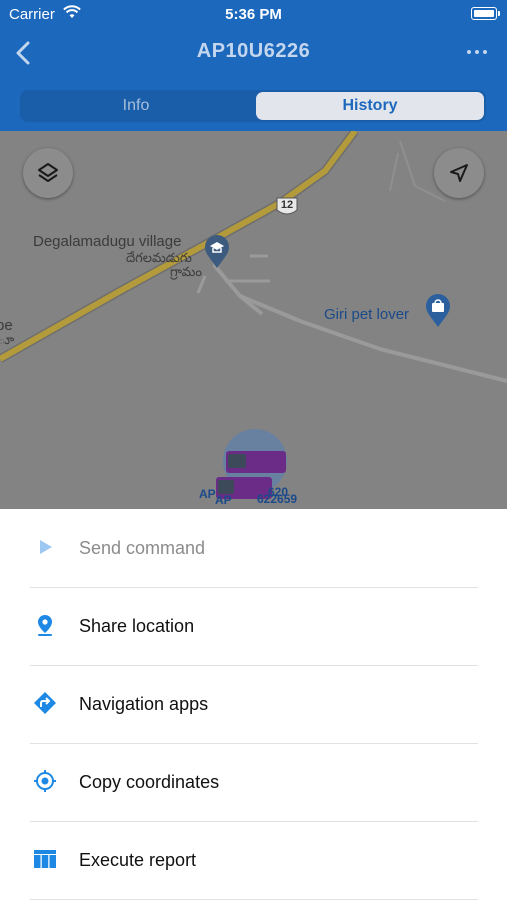 The width and height of the screenshot is (507, 900). I want to click on send-command-label: Send command, so click(142, 548).